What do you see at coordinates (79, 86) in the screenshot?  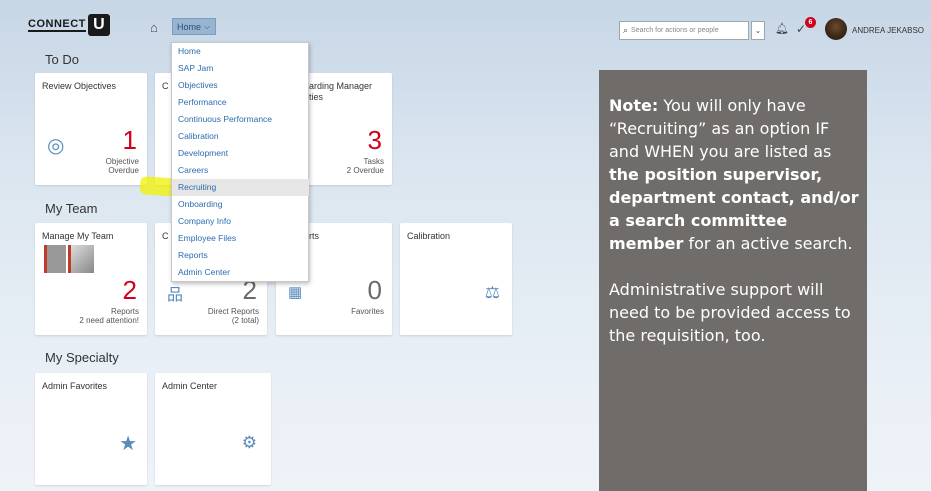 I see `tile-title: Review Objectives` at bounding box center [79, 86].